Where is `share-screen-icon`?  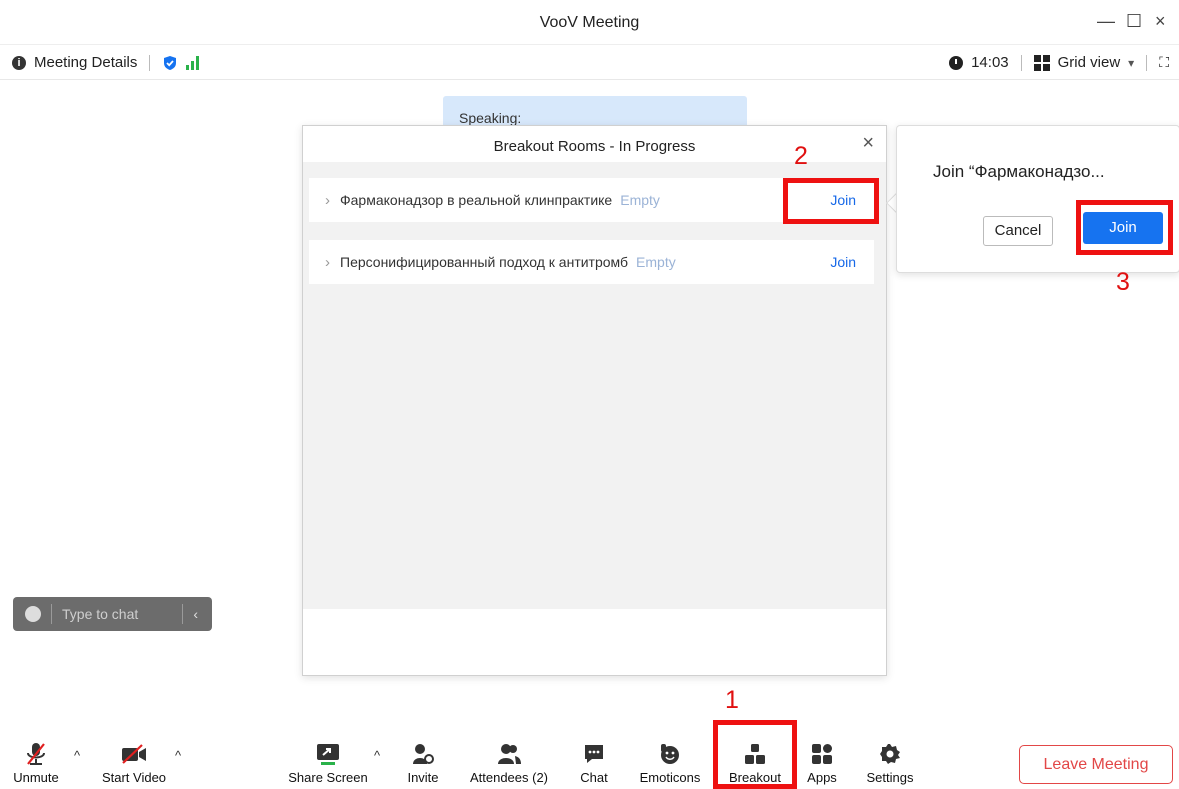
share-screen-icon is located at coordinates (328, 754).